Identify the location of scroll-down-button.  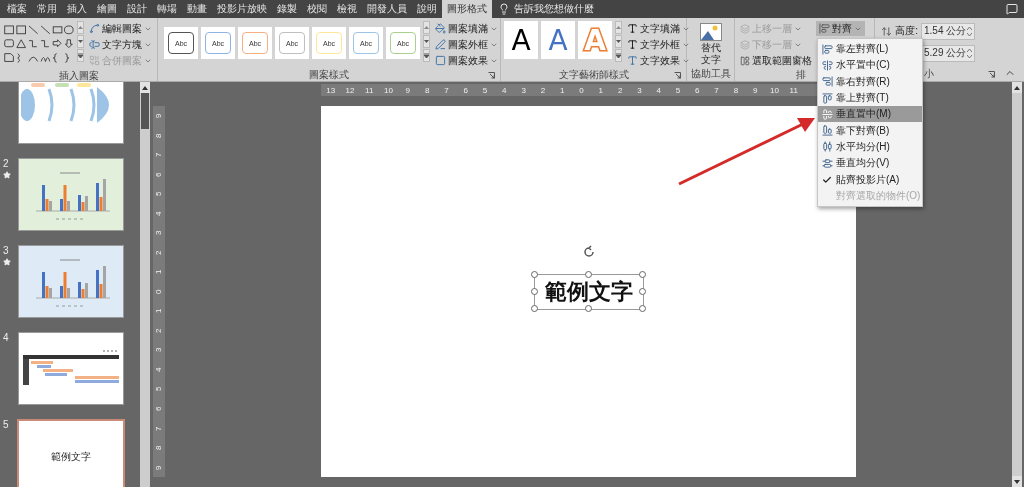
(1017, 481).